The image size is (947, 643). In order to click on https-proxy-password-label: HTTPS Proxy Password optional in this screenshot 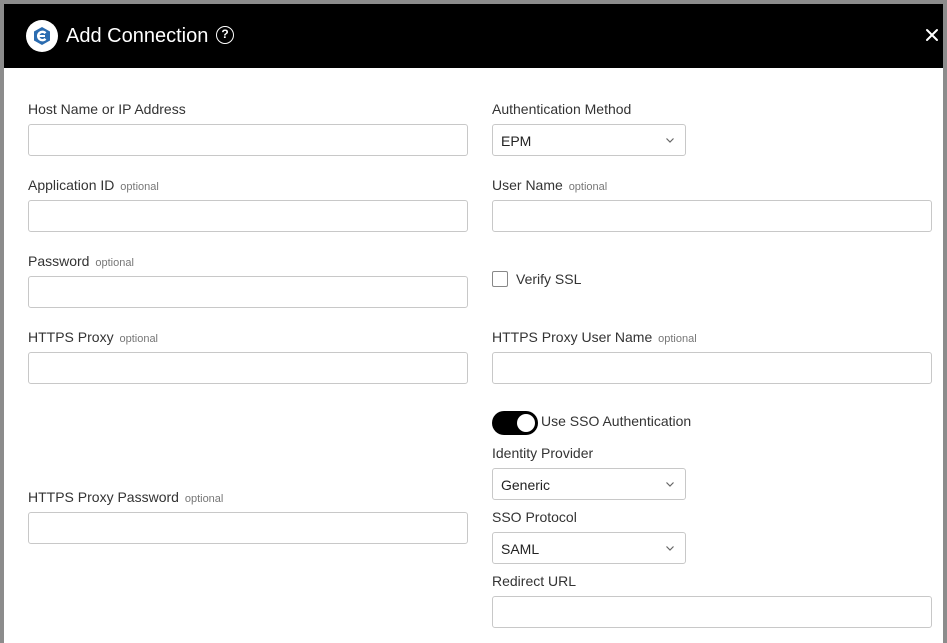, I will do `click(126, 497)`.